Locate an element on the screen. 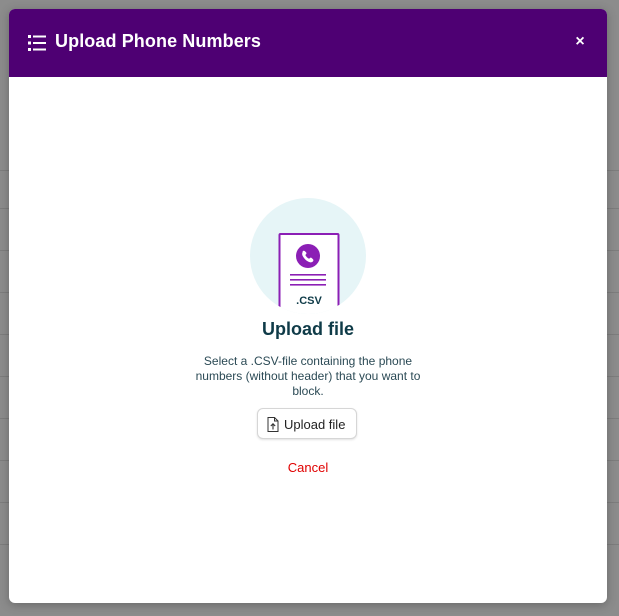 This screenshot has height=616, width=619. file-upload-icon is located at coordinates (273, 424).